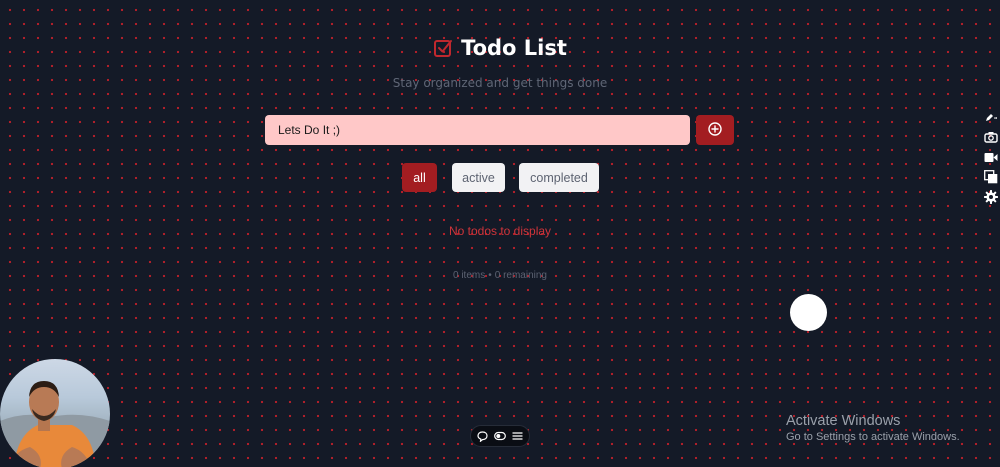  Describe the element at coordinates (559, 177) in the screenshot. I see `filter-completed-button: completed` at that location.